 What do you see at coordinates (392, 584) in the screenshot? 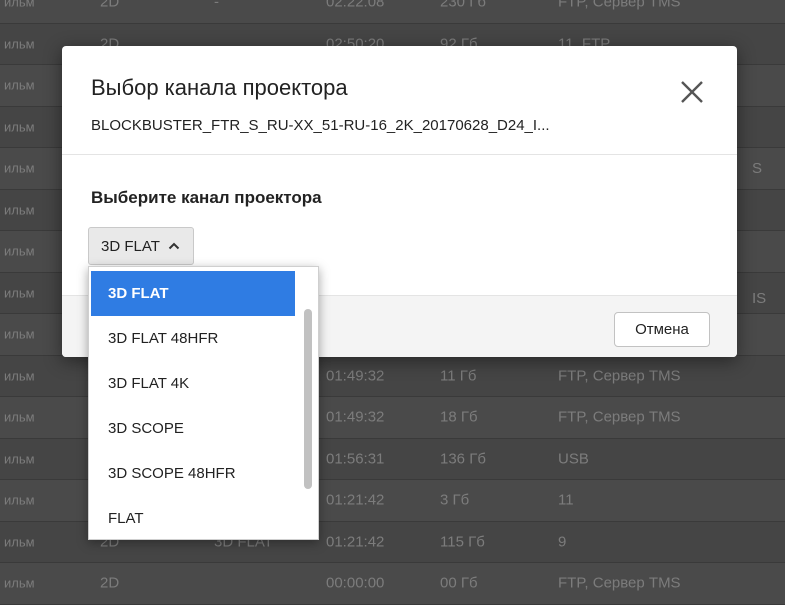
I see `table-row: ильм 2D 00:00:00 00 Гб FTP, Сервер TMS` at bounding box center [392, 584].